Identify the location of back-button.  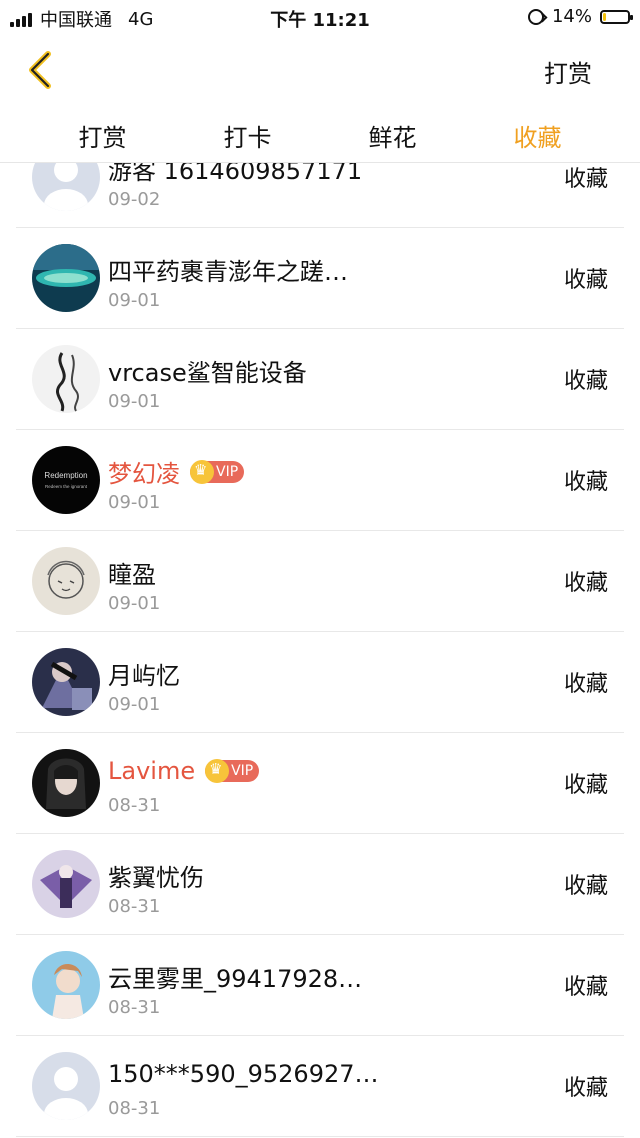
(42, 70).